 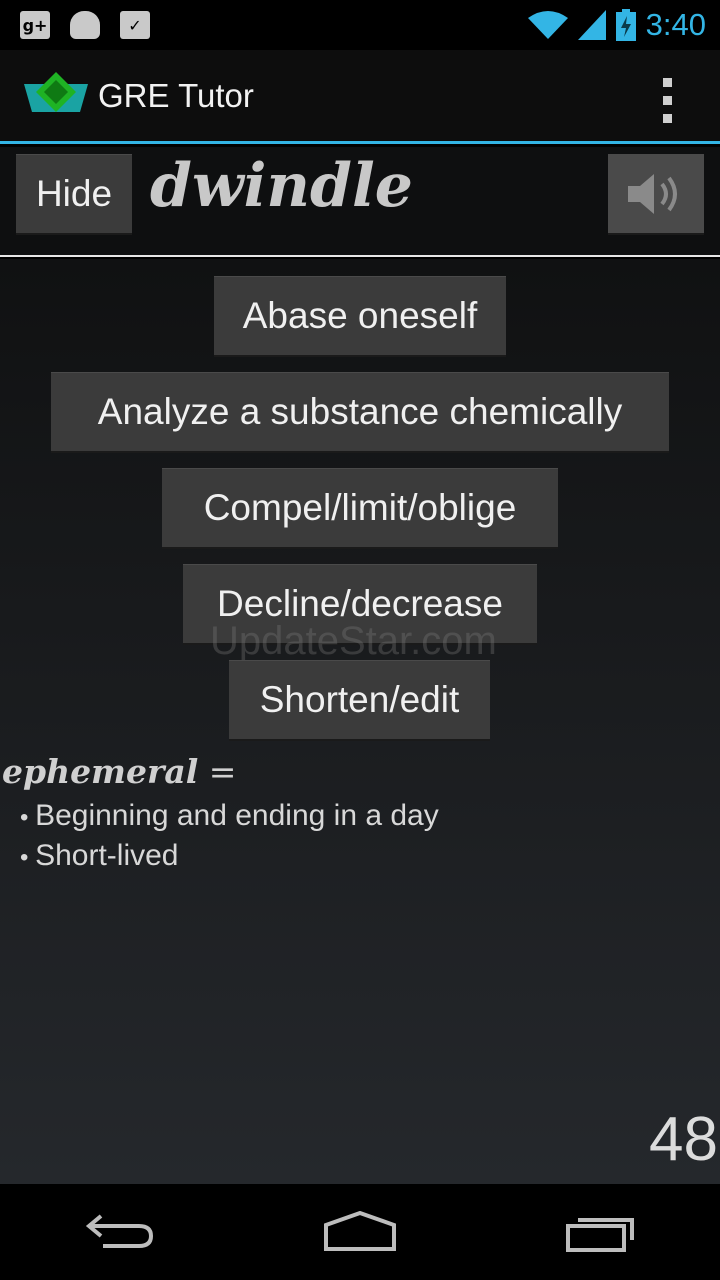 I want to click on status-bar: g+ ✓ 3:40, so click(x=360, y=25).